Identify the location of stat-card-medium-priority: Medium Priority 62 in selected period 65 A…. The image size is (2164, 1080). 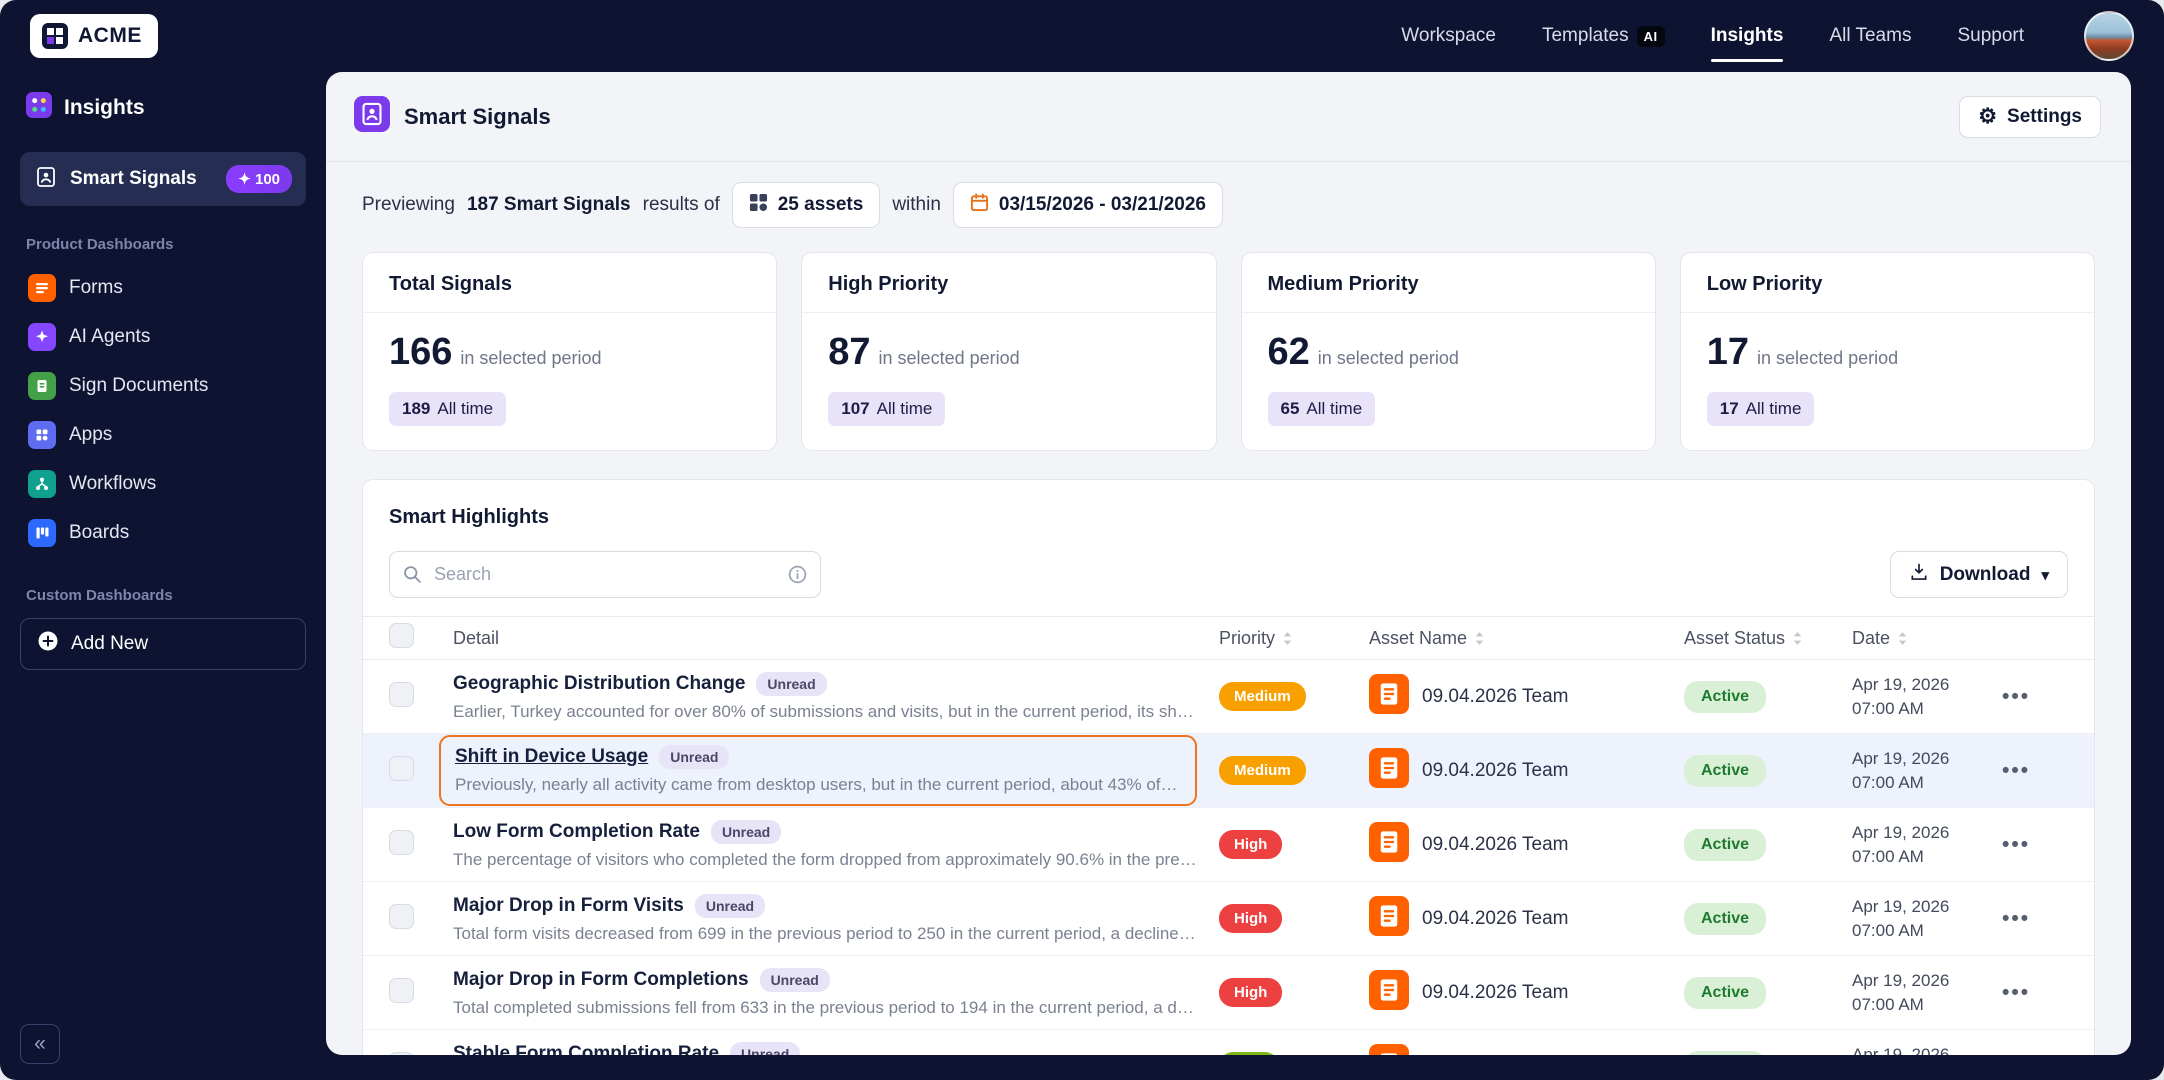
(1448, 351).